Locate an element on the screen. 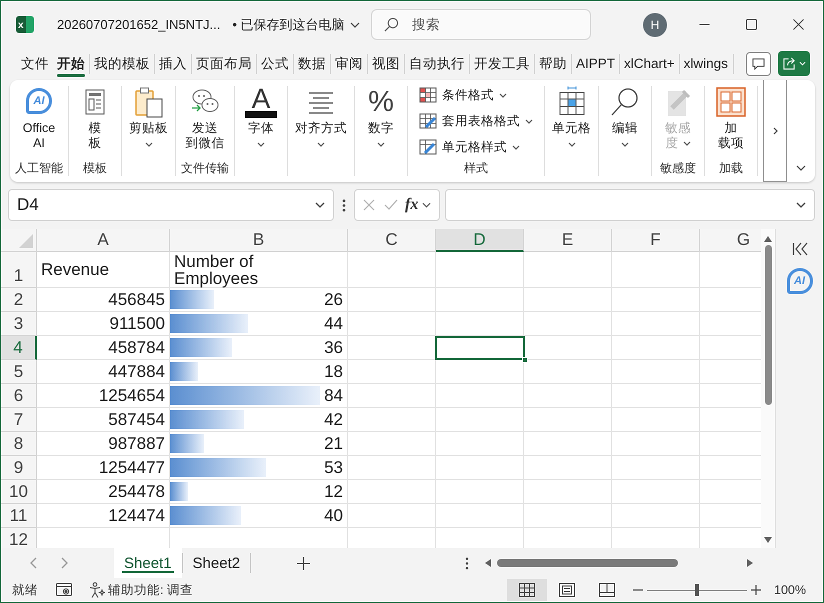 The image size is (824, 603). employee-count: 12 is located at coordinates (333, 492).